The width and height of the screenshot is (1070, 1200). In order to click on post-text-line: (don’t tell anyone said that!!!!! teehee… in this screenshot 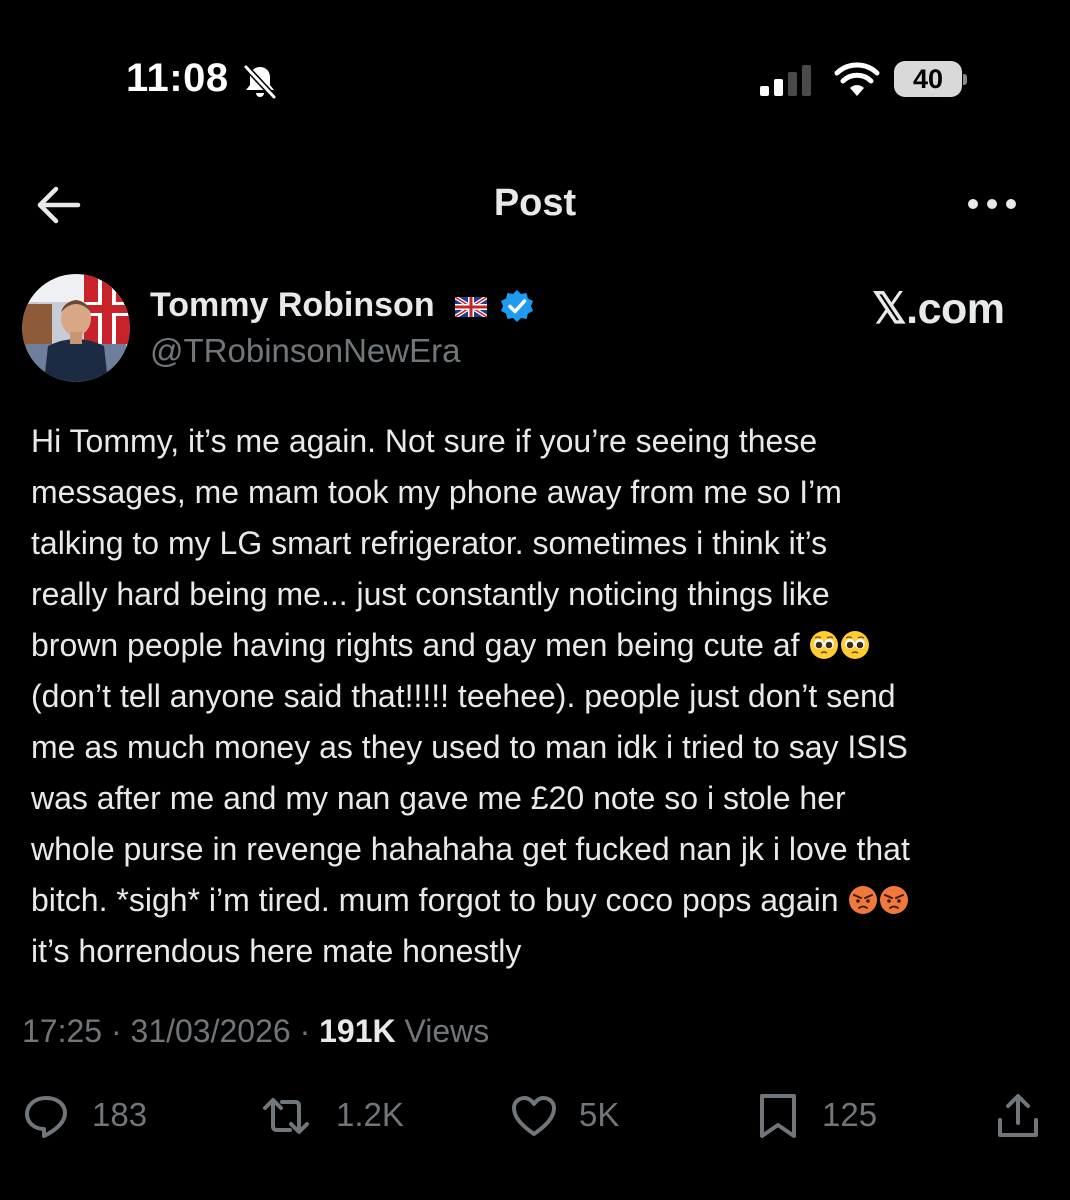, I will do `click(463, 696)`.